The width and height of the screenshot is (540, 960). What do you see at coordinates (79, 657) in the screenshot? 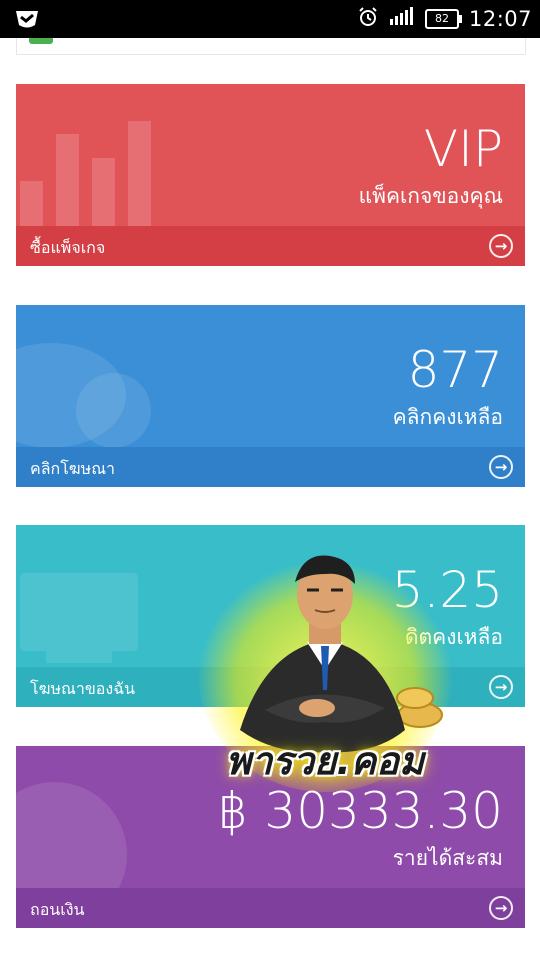
I see `monitor-stand-decor` at bounding box center [79, 657].